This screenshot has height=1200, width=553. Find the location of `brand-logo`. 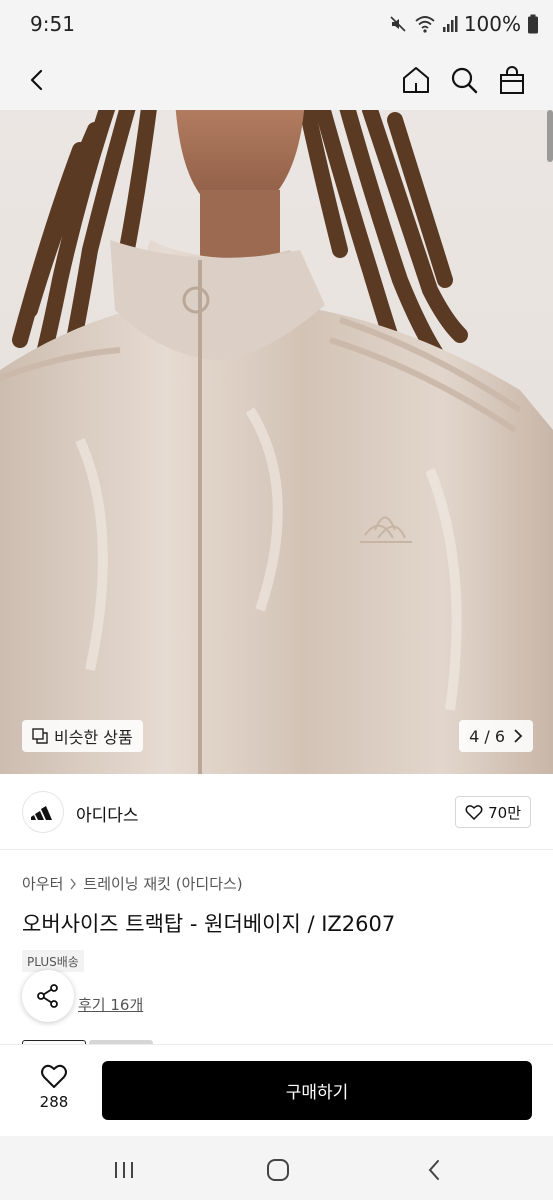

brand-logo is located at coordinates (43, 812).